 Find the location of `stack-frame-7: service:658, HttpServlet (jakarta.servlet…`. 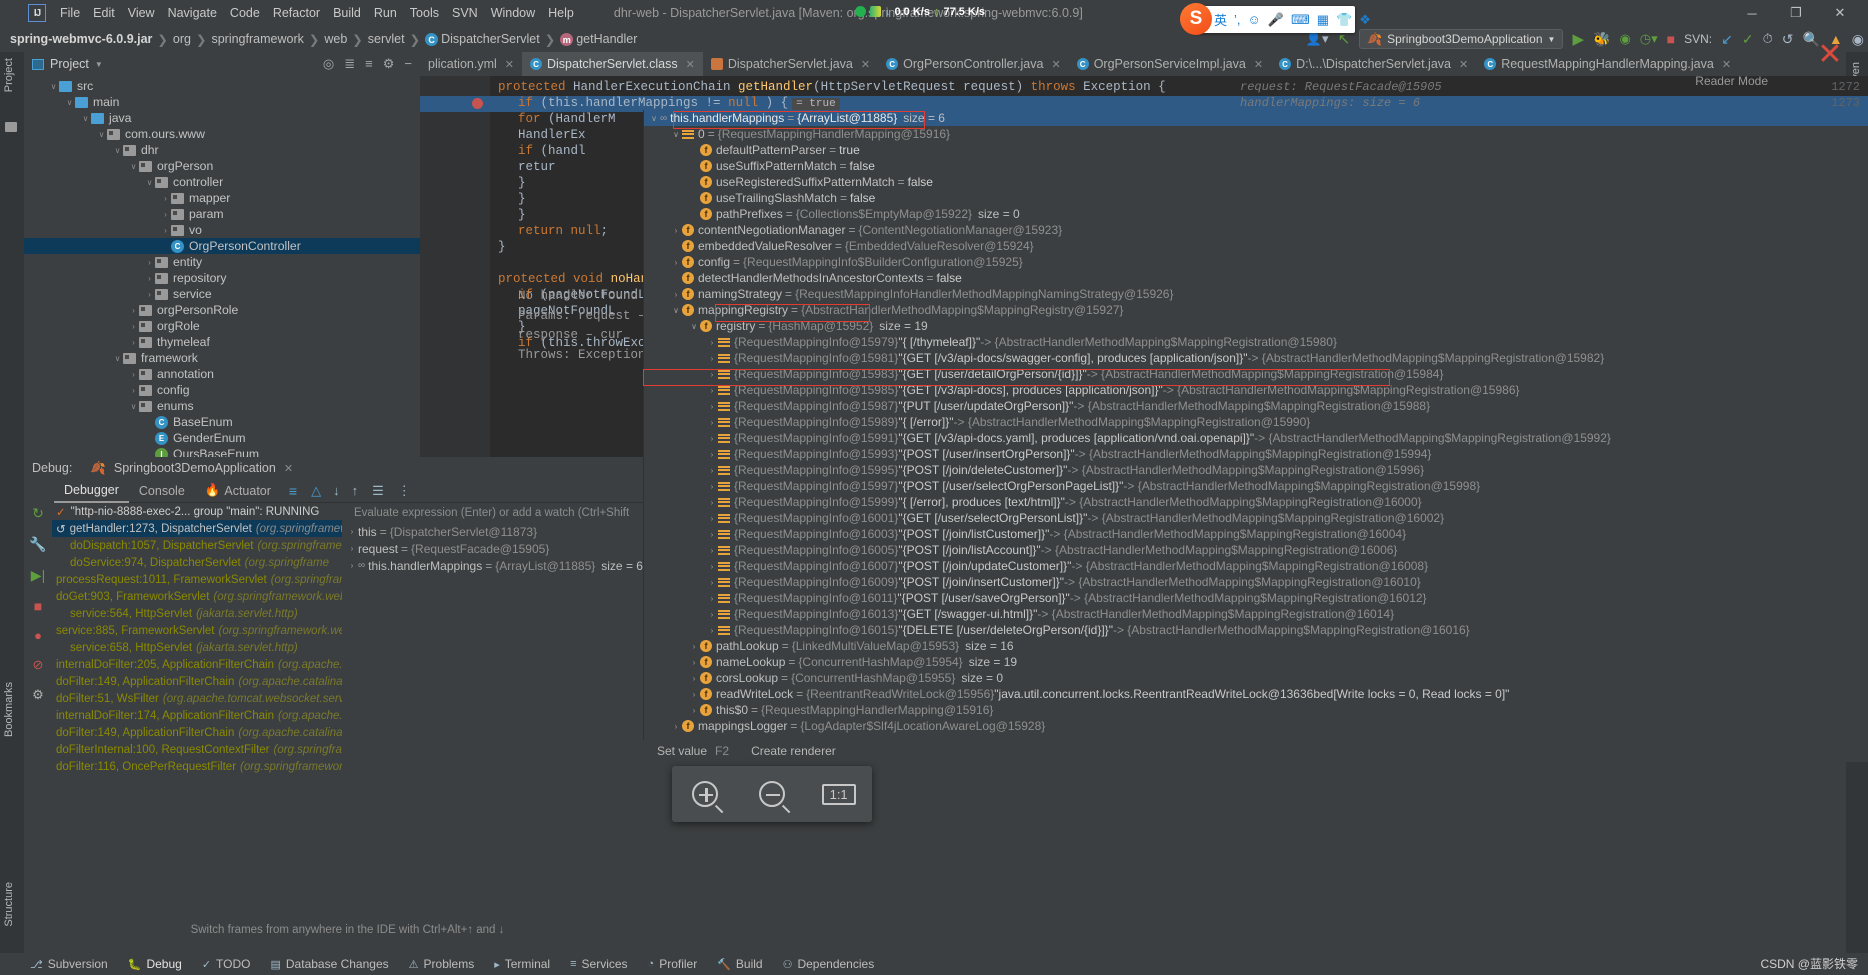

stack-frame-7: service:658, HttpServlet (jakarta.servlet… is located at coordinates (197, 647).